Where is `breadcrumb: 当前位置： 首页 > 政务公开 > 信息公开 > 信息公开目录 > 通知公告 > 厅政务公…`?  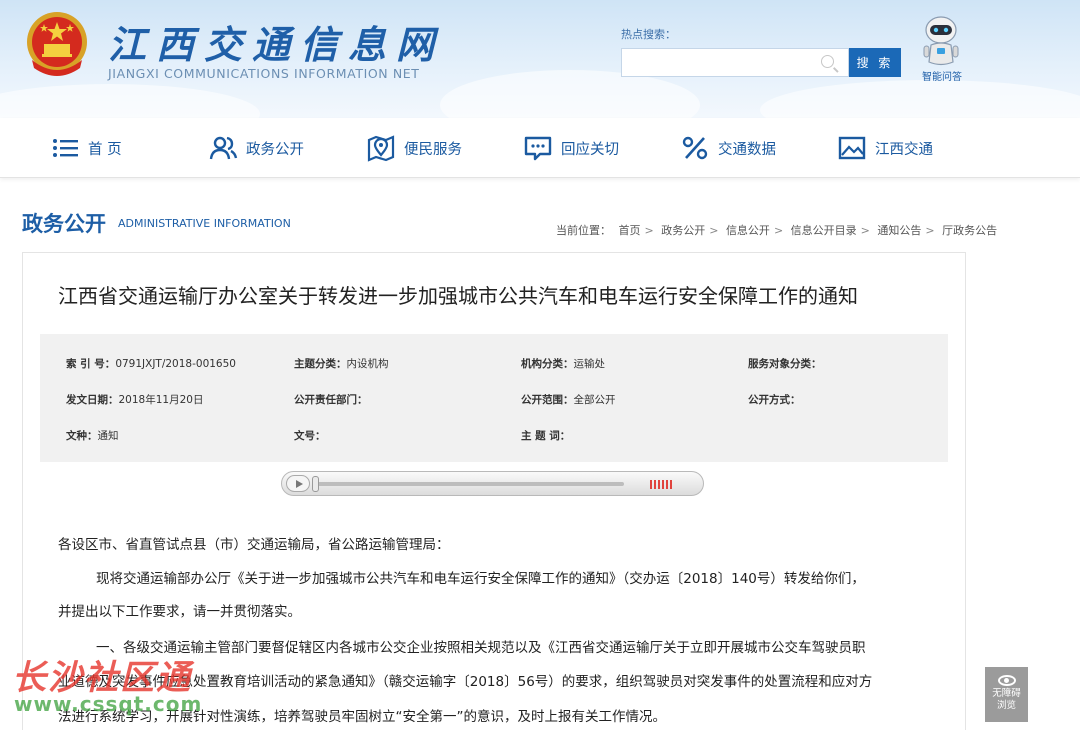 breadcrumb: 当前位置： 首页 > 政务公开 > 信息公开 > 信息公开目录 > 通知公告 > 厅政务公… is located at coordinates (778, 230).